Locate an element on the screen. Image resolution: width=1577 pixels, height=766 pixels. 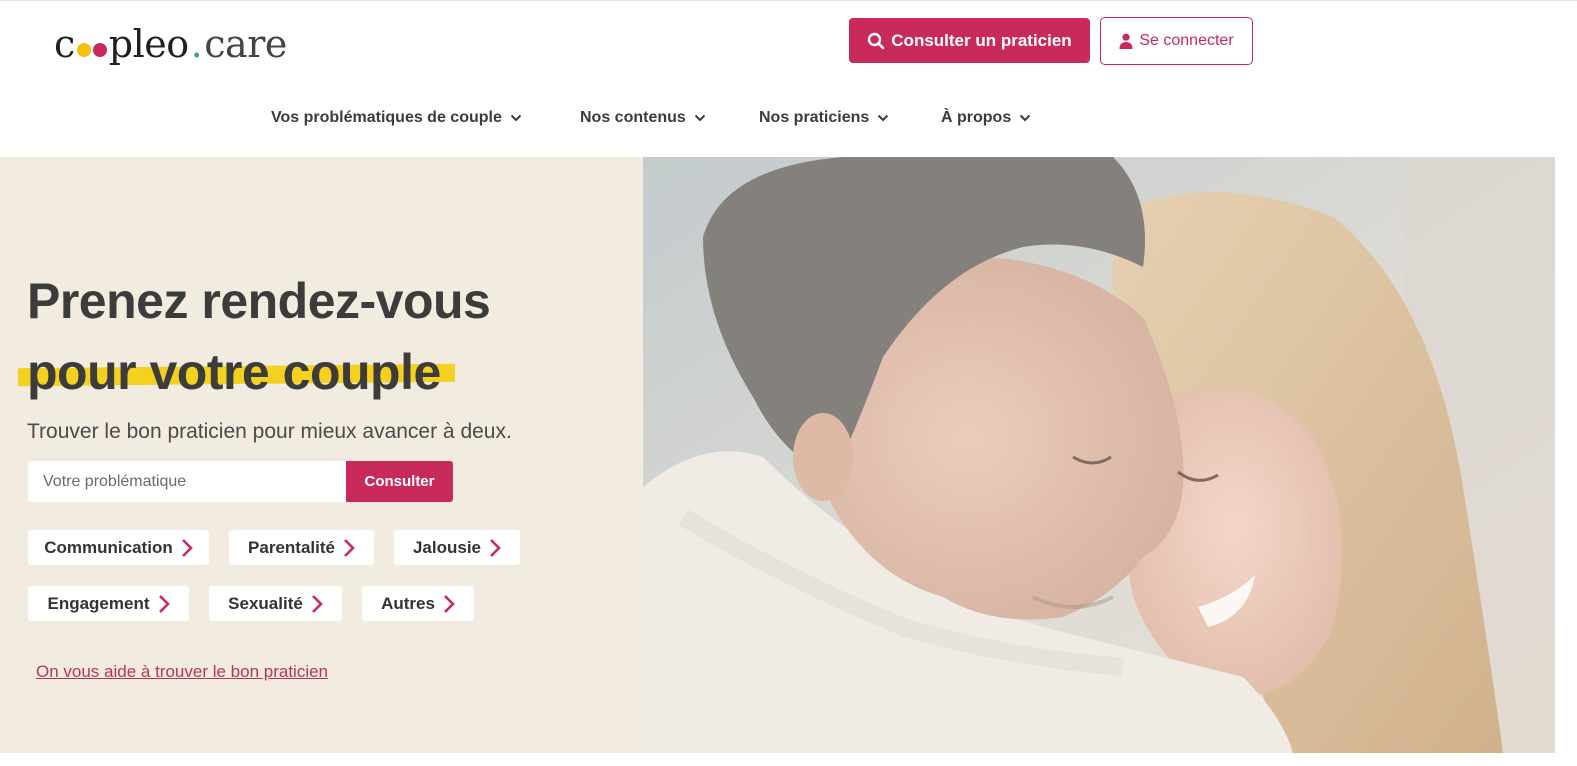
nav-item-label: Nos praticiens is located at coordinates (814, 117).